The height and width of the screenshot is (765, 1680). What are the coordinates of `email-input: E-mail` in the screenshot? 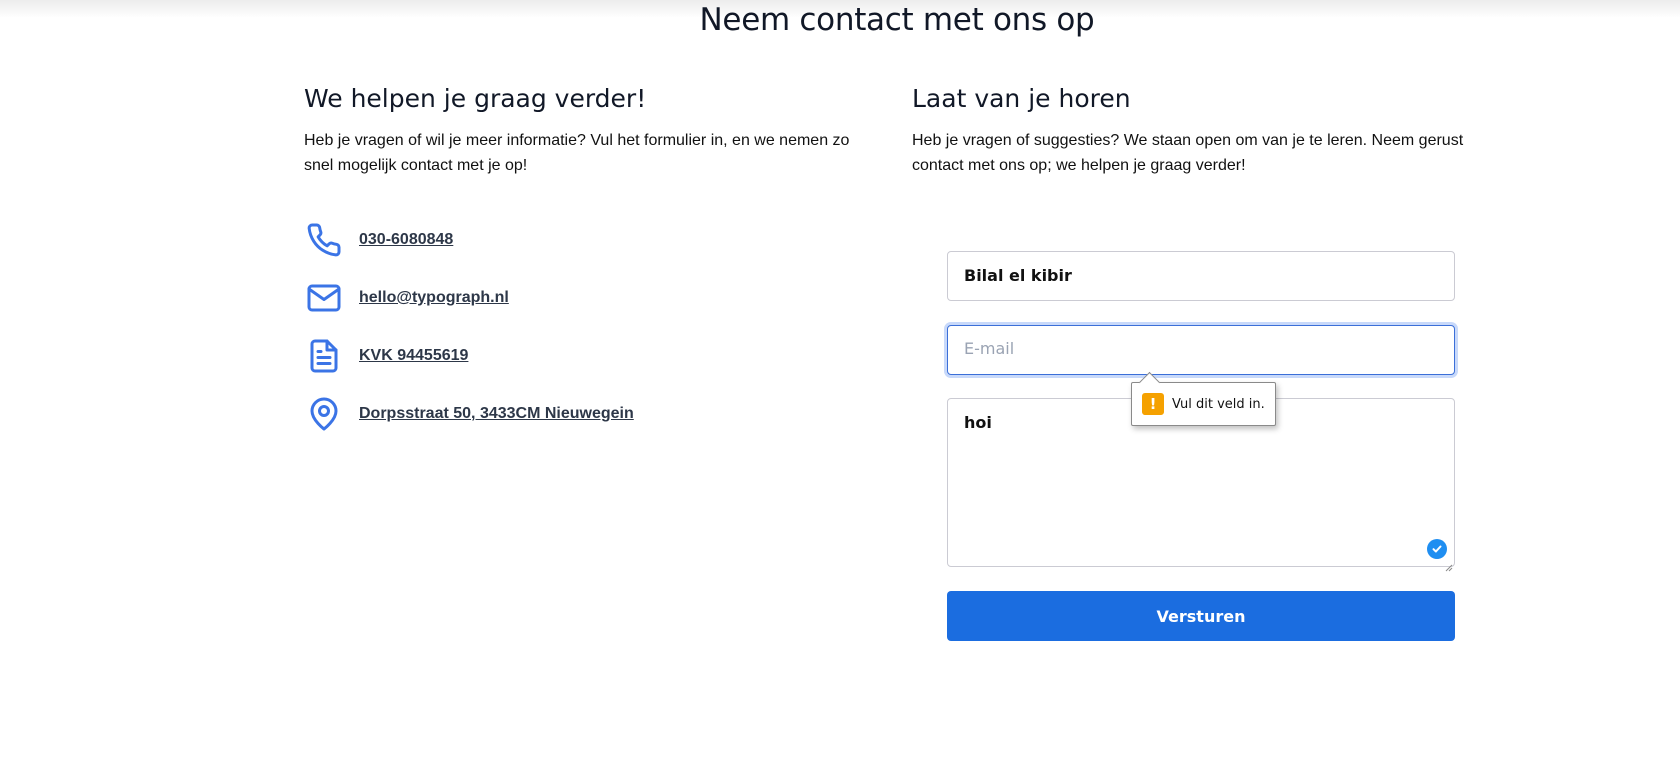 It's located at (1201, 350).